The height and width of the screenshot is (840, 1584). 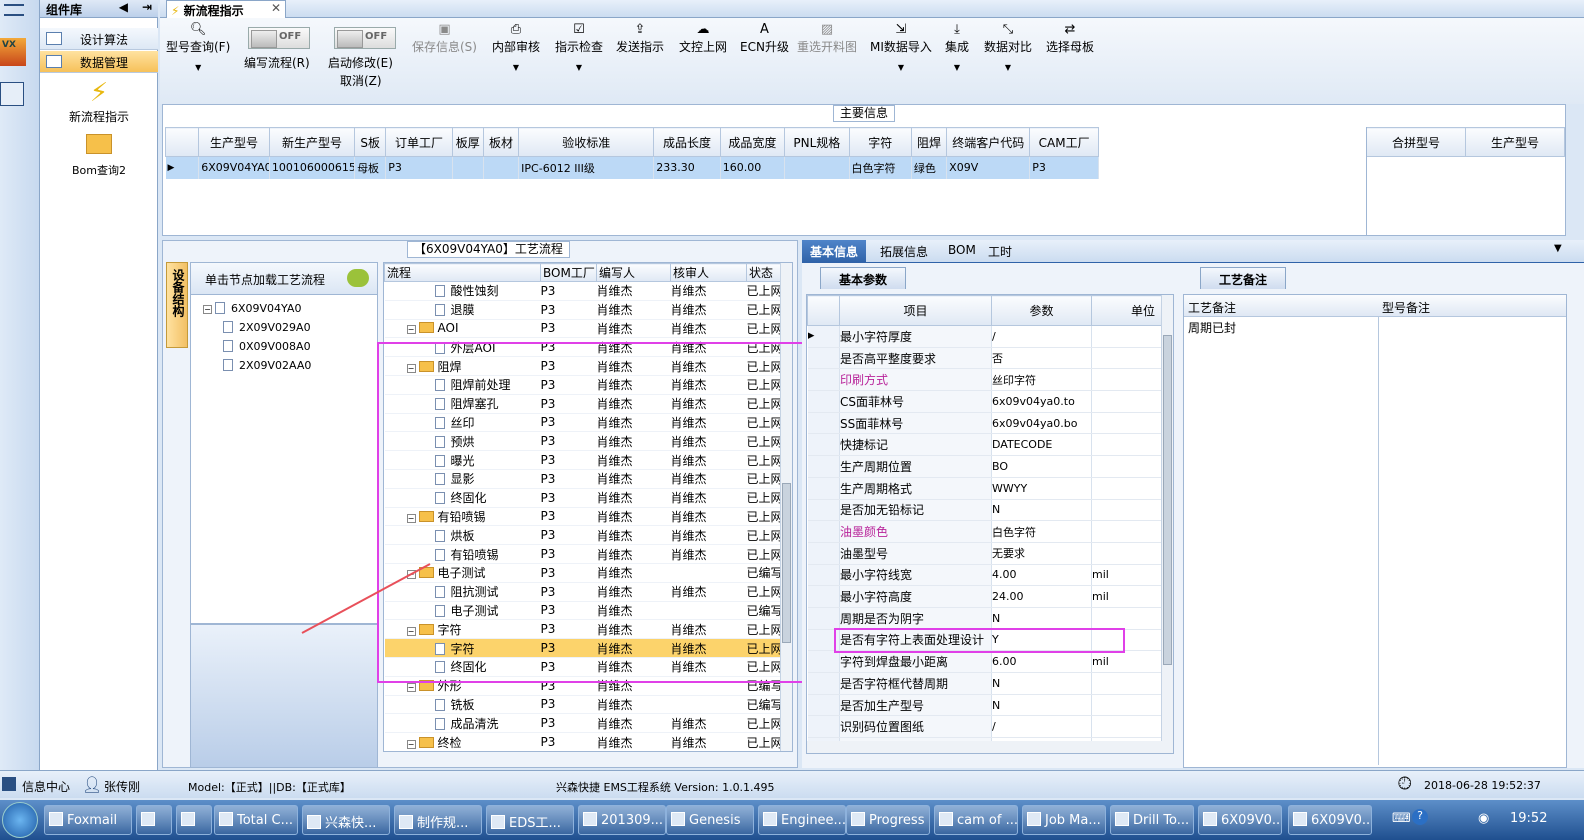 I want to click on flow-row: 铣板 P3 肖维杰 已编写, so click(x=582, y=705).